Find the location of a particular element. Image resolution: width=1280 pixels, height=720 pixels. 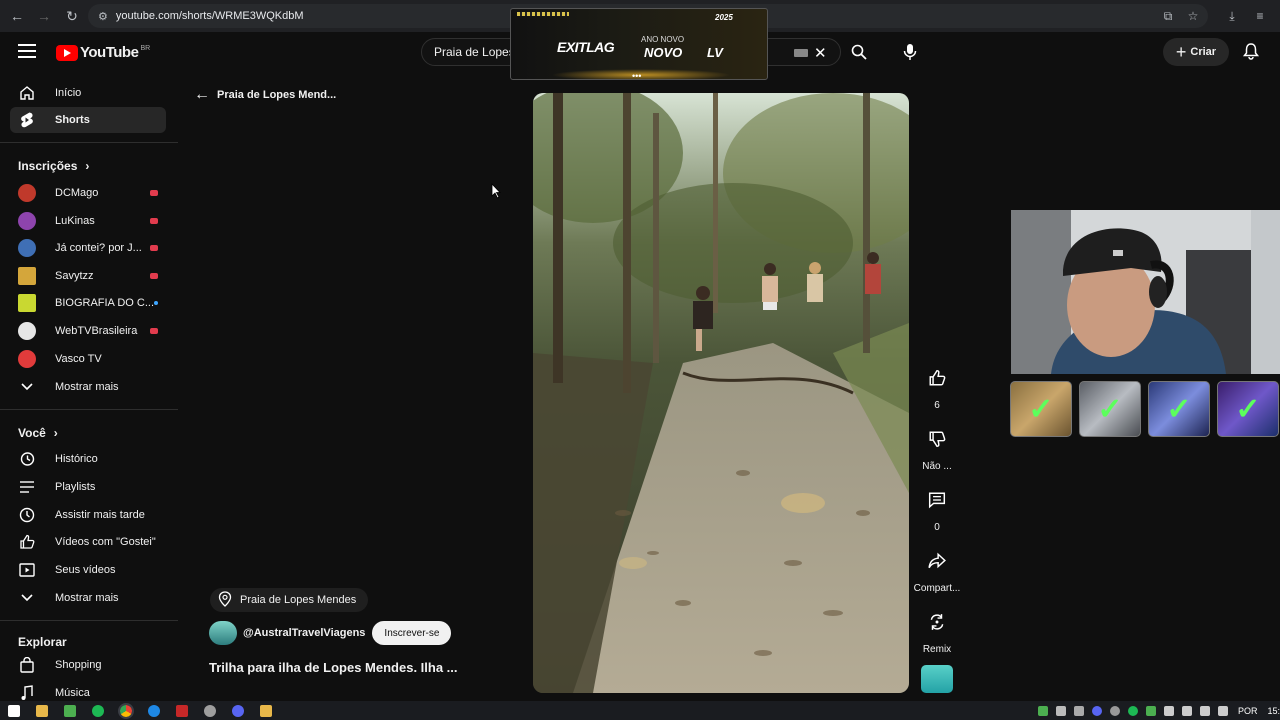

install-icon: ⧉ is located at coordinates (1168, 16).